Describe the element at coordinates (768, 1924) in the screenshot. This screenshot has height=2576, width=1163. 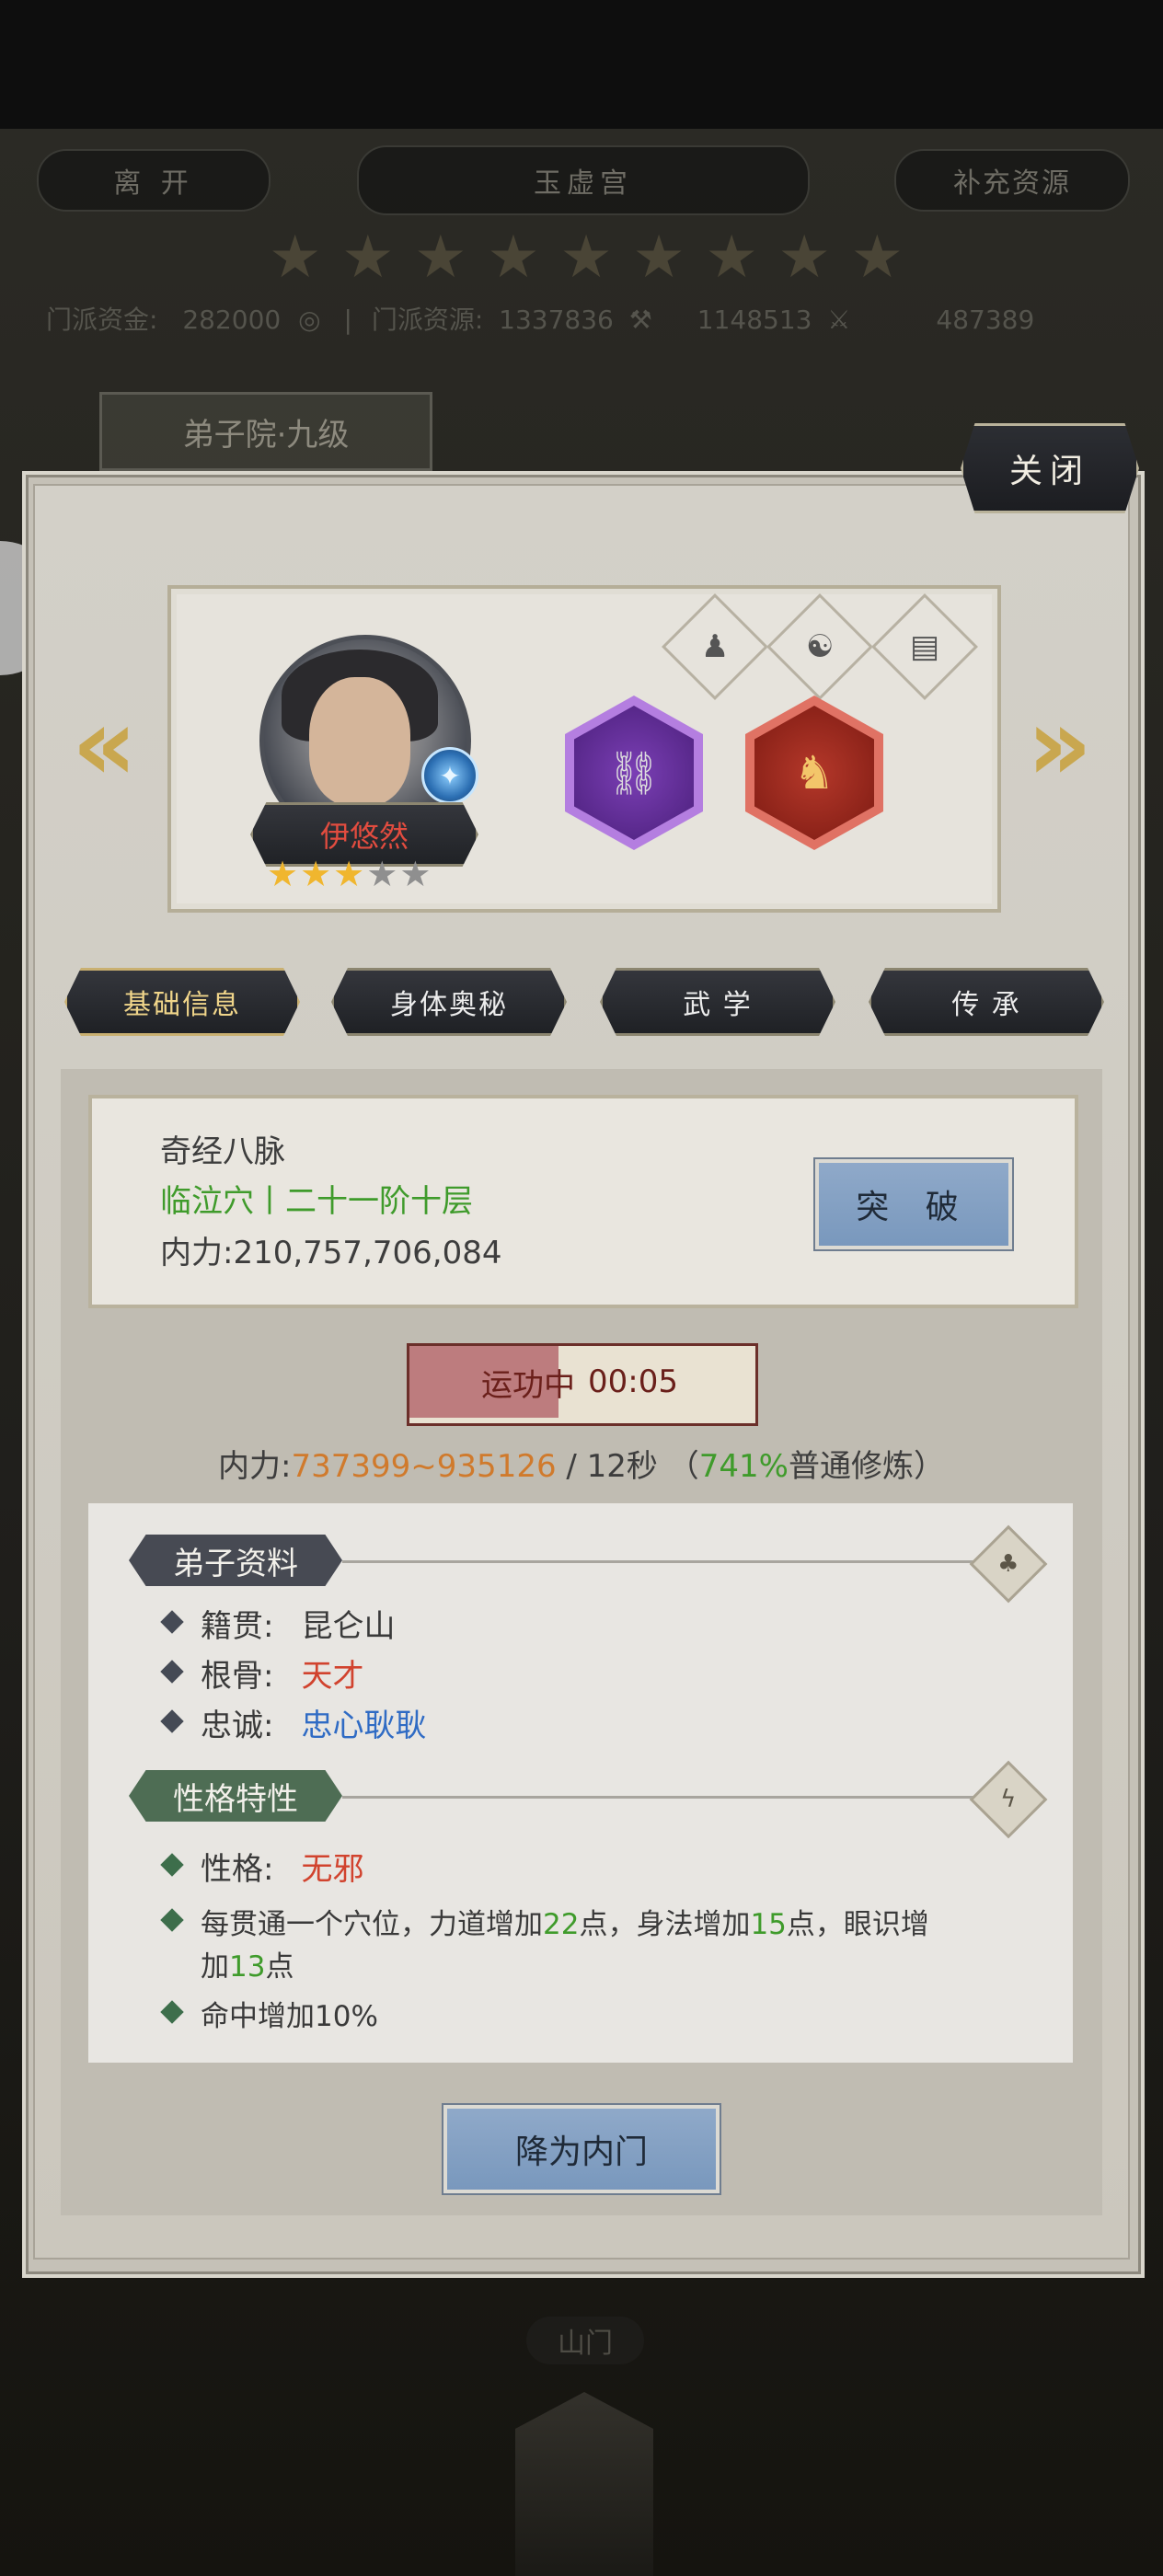
I see `trait-agility-value: 15` at that location.